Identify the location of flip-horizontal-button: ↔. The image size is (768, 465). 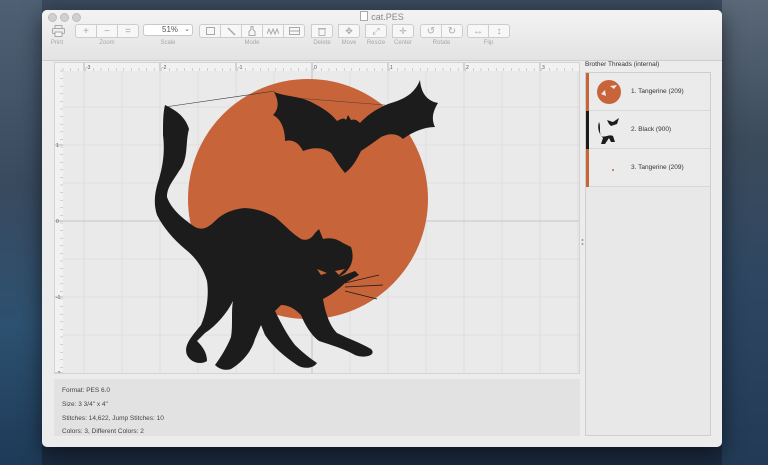
(478, 31).